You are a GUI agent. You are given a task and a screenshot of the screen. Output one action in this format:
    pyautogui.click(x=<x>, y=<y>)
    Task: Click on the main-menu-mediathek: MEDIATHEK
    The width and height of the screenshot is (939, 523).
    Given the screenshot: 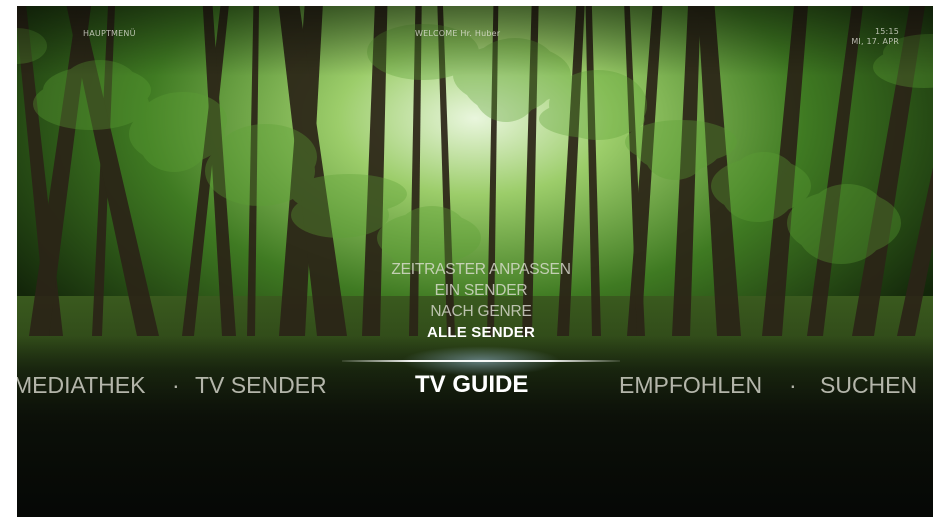 What is the action you would take?
    pyautogui.click(x=81, y=385)
    